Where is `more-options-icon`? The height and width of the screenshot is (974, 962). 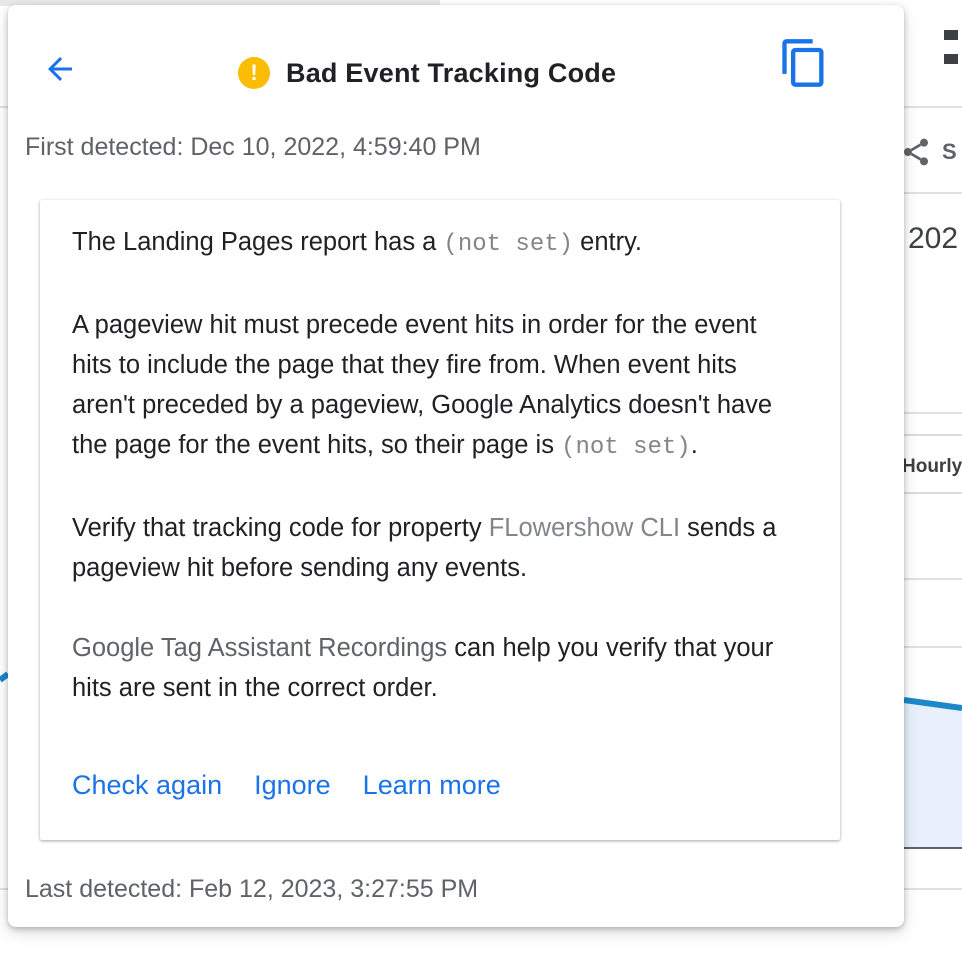 more-options-icon is located at coordinates (951, 54).